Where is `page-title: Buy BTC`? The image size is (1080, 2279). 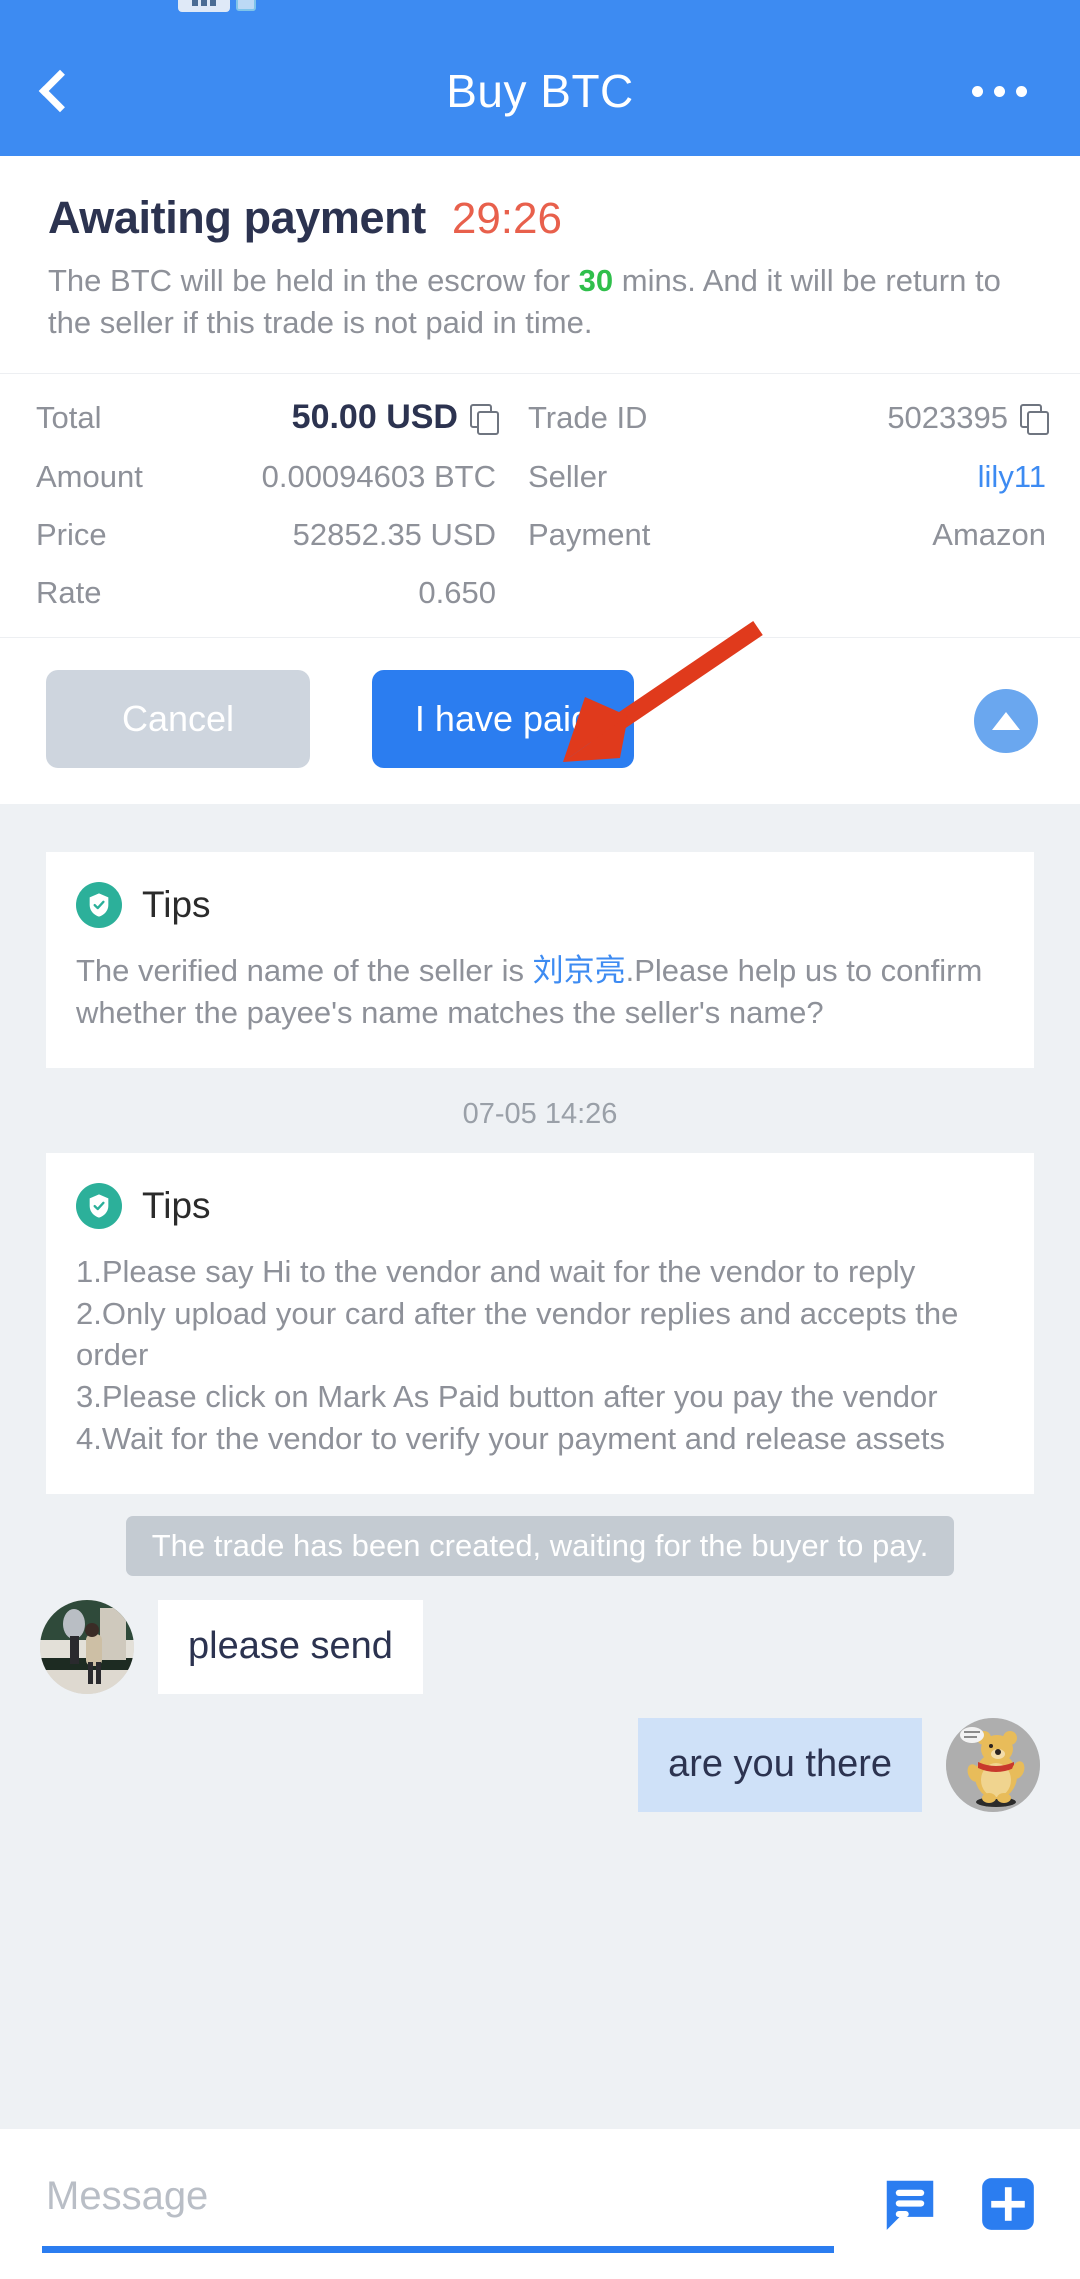 page-title: Buy BTC is located at coordinates (540, 91).